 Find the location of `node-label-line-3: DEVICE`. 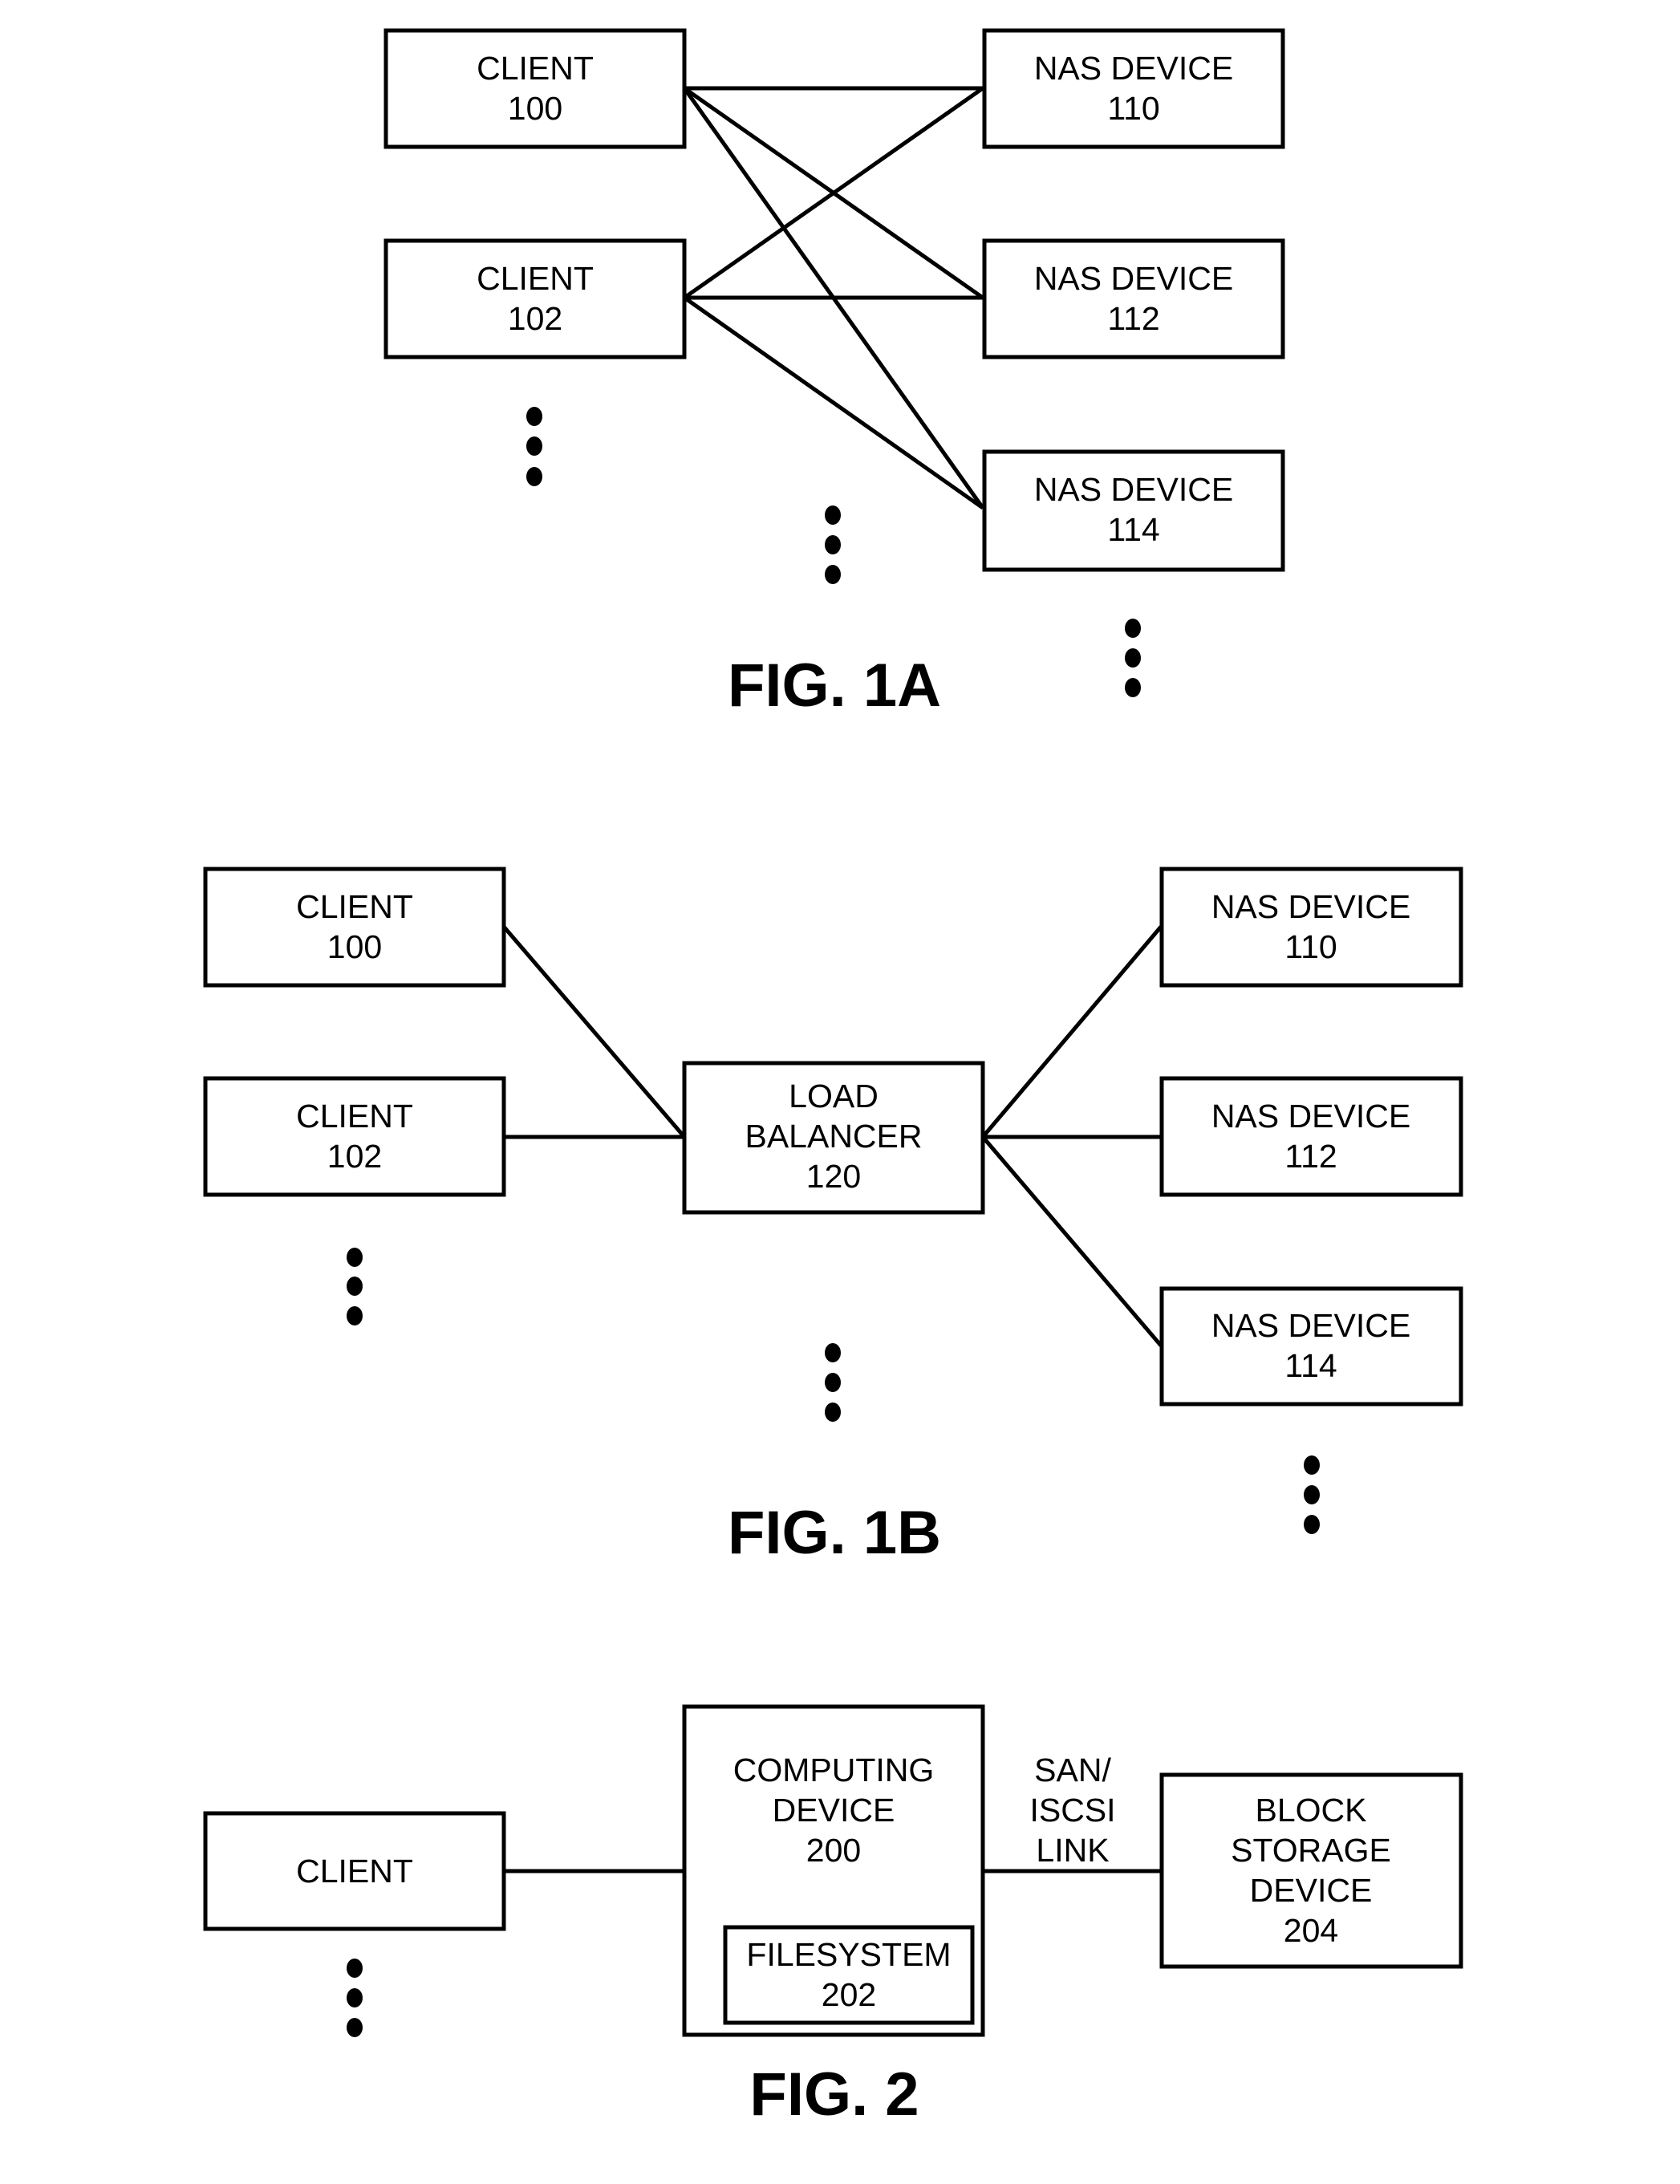

node-label-line-3: DEVICE is located at coordinates (1311, 1890).